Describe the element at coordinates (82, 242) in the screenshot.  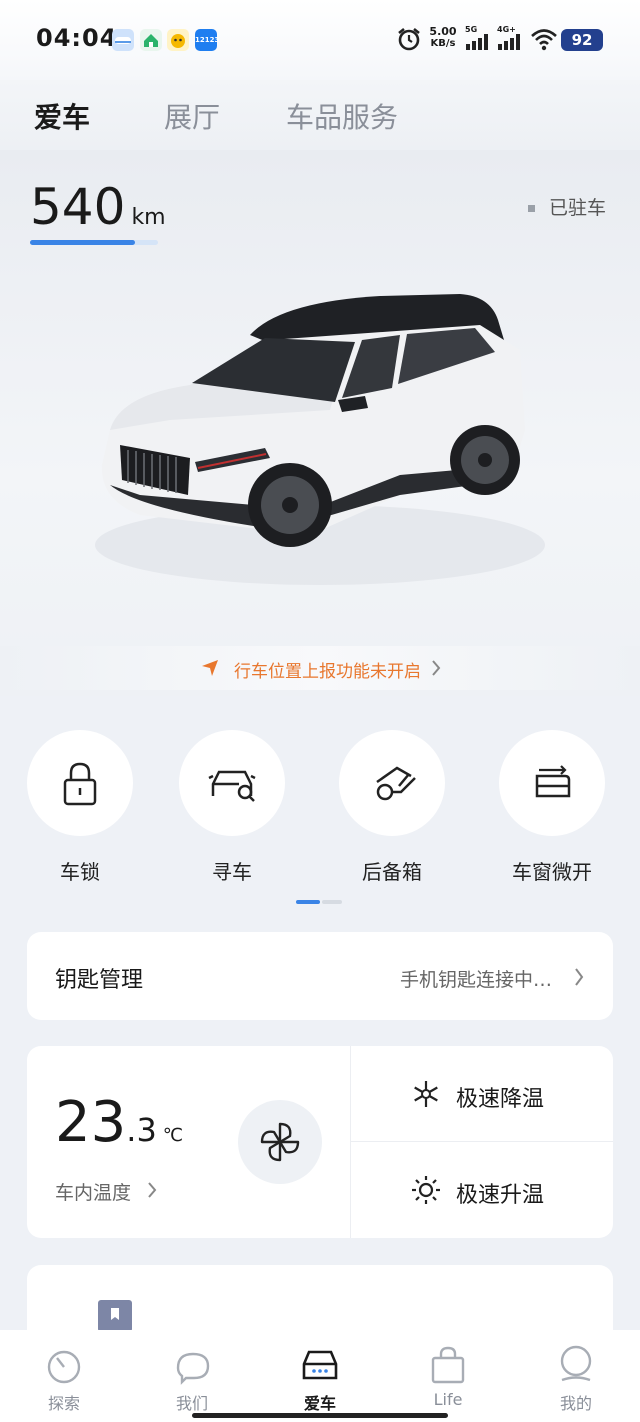
I see `range-bar-fill` at that location.